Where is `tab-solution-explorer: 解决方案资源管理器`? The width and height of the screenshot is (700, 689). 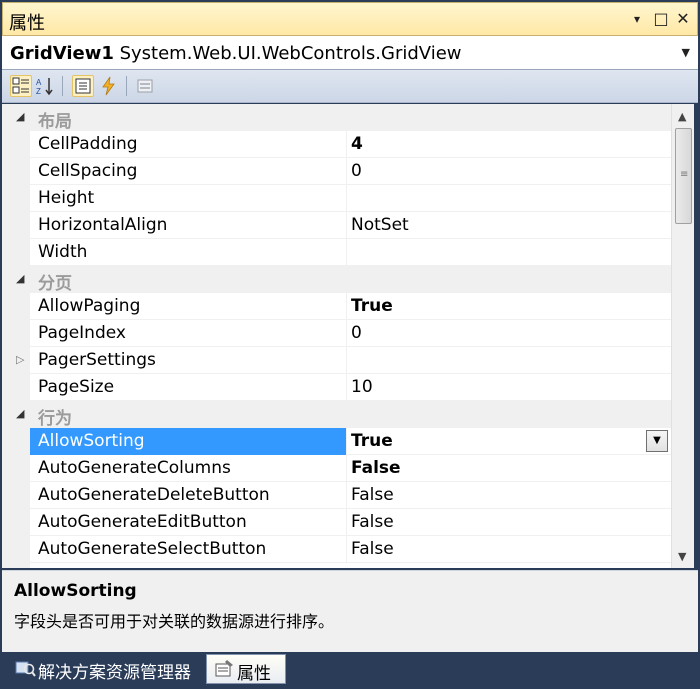 tab-solution-explorer: 解决方案资源管理器 is located at coordinates (106, 669).